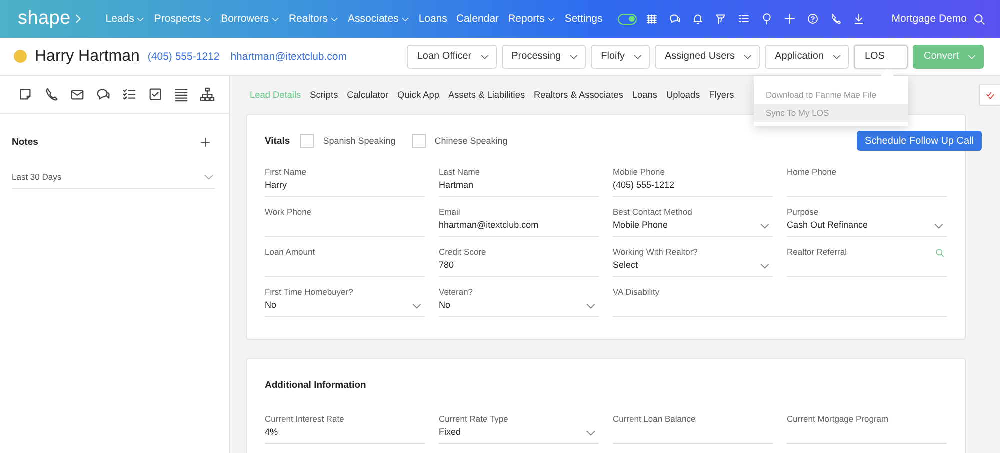  Describe the element at coordinates (345, 301) in the screenshot. I see `select-field: First Time Homebuyer? No` at that location.